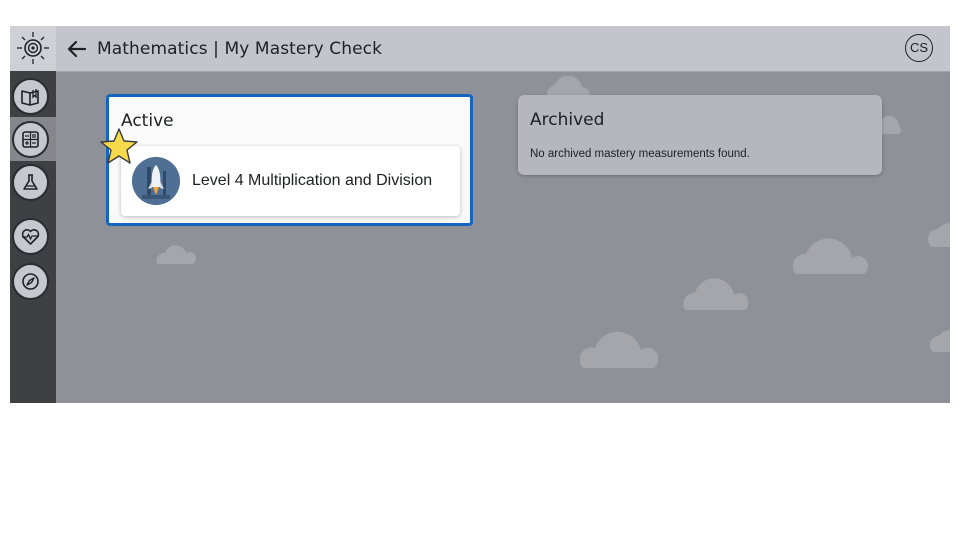  I want to click on archived-empty-message: No archived mastery measurements found., so click(640, 154).